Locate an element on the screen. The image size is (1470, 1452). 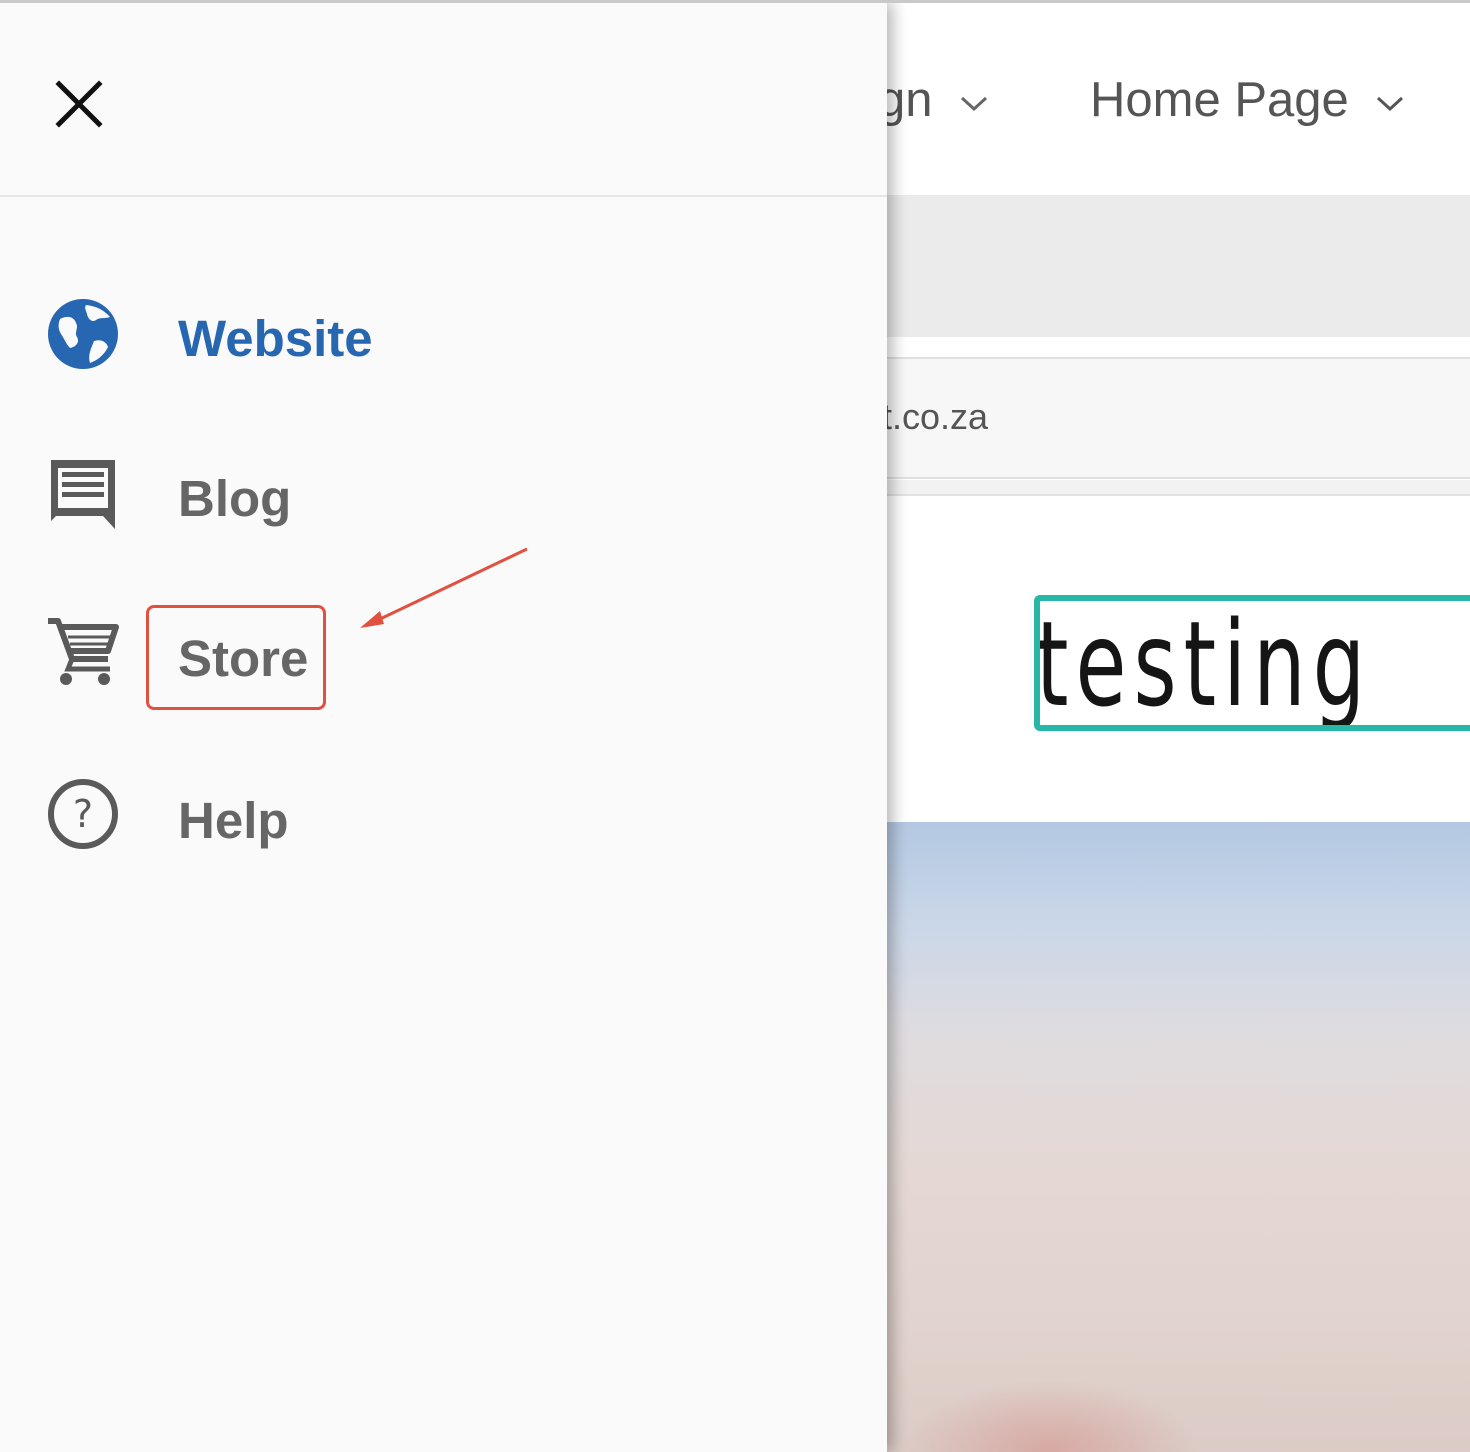
shopping-cart-icon is located at coordinates (83, 651).